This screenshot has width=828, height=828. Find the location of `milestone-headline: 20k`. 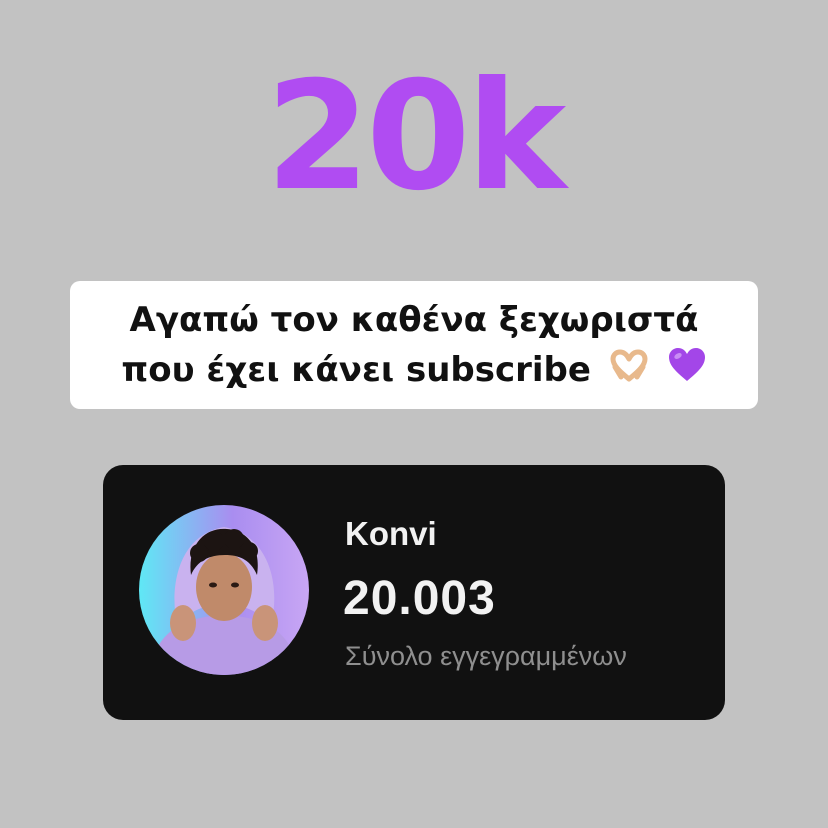

milestone-headline: 20k is located at coordinates (416, 137).